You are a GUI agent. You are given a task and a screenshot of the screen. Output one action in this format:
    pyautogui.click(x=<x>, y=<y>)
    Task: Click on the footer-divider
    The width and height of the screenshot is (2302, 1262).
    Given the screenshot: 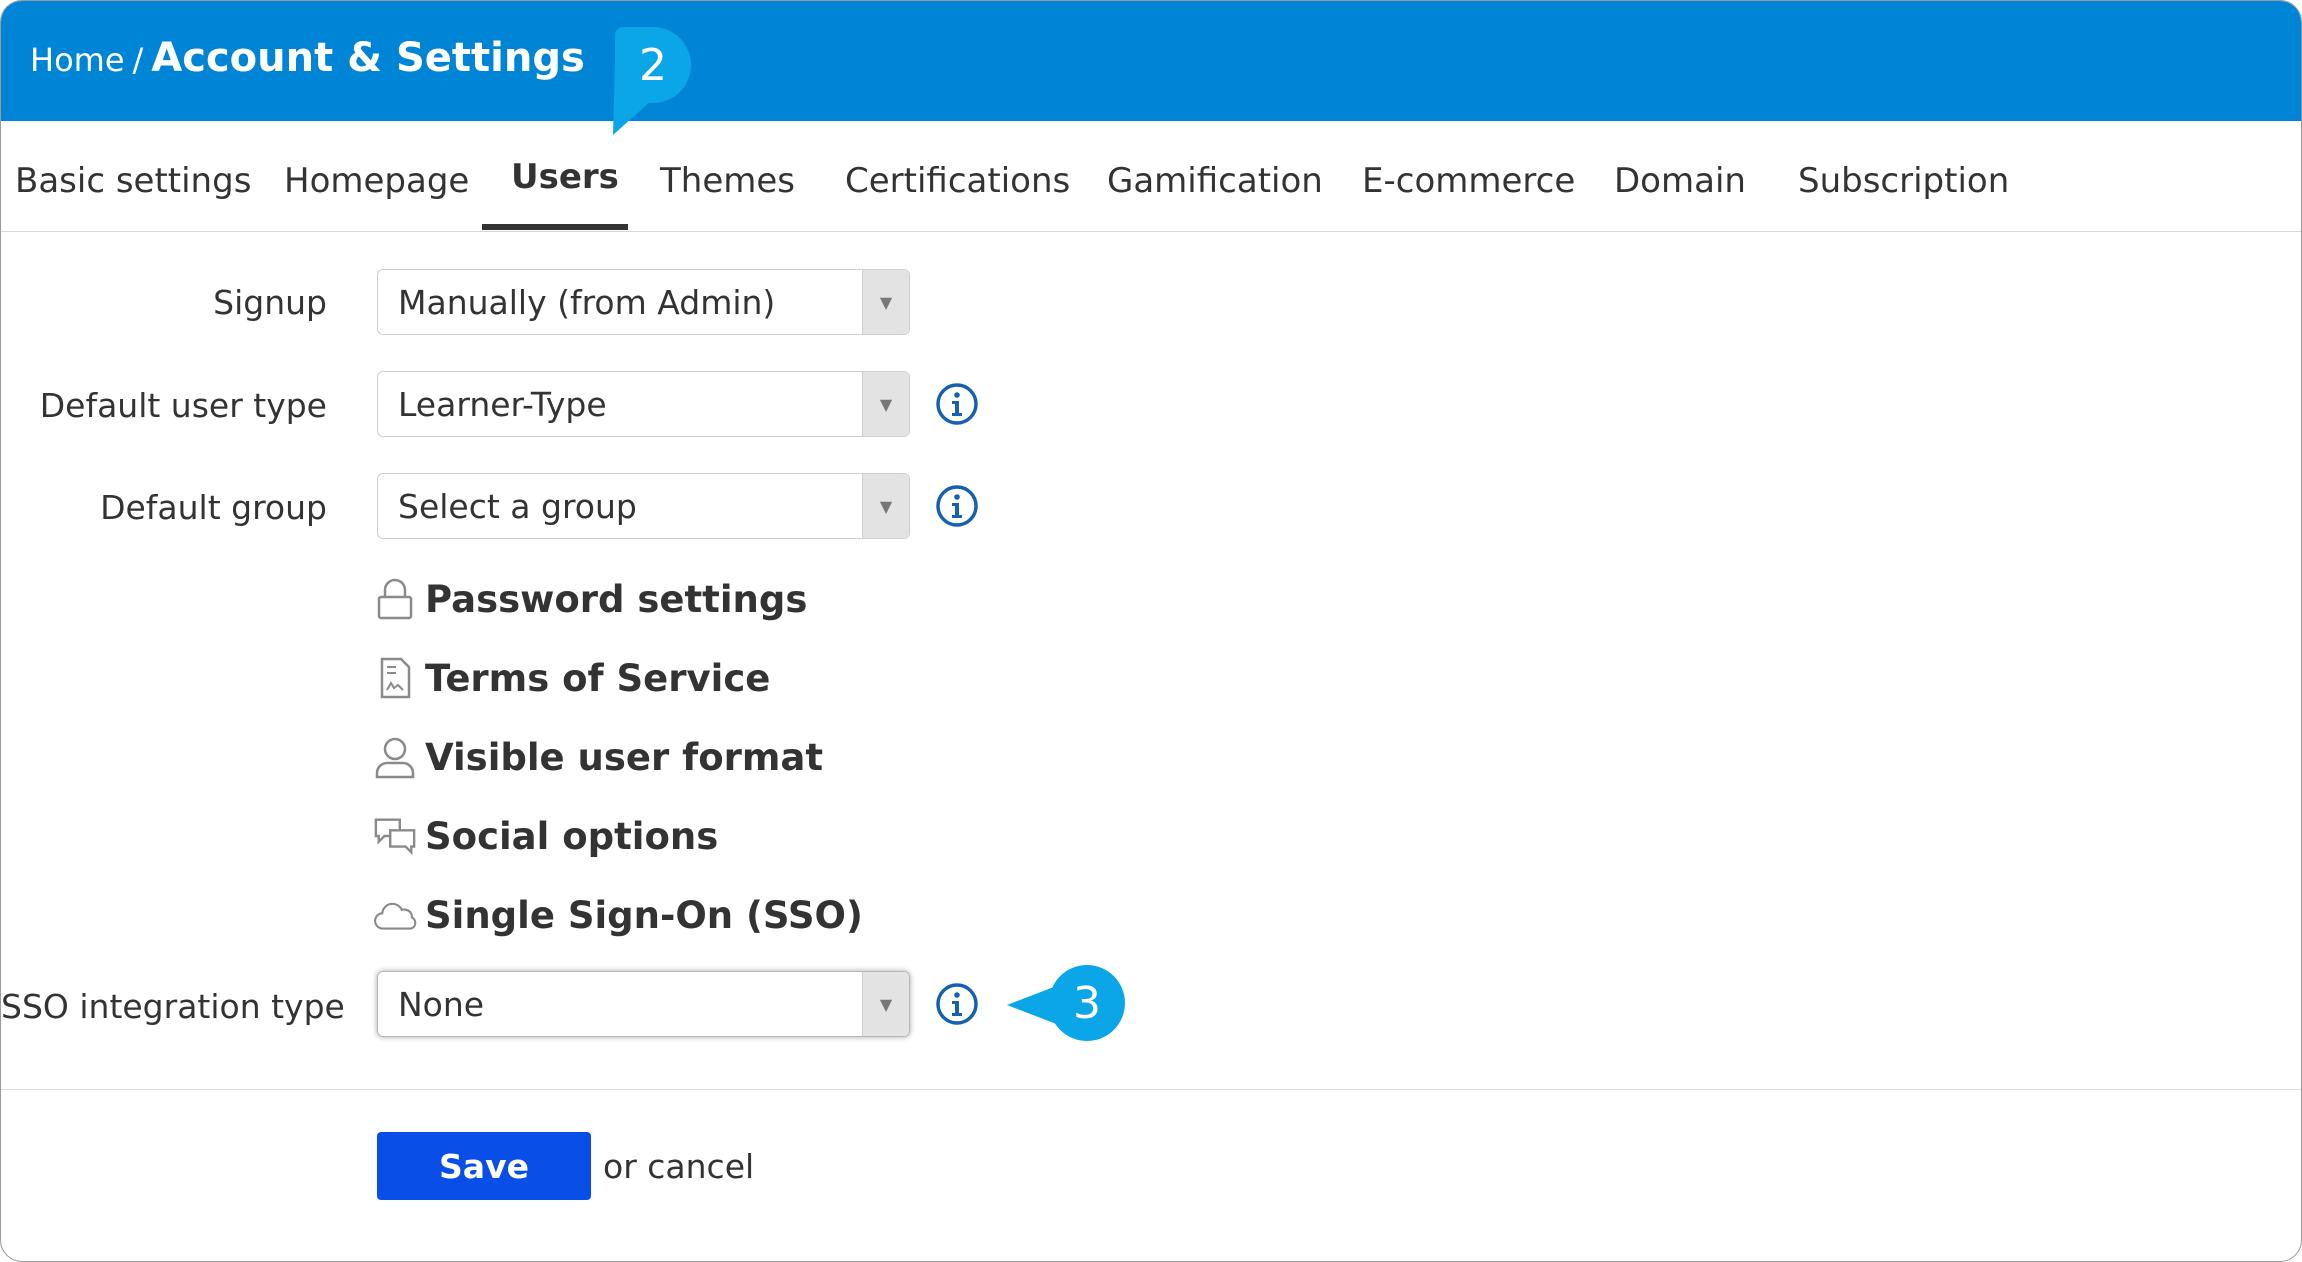 What is the action you would take?
    pyautogui.click(x=1151, y=1089)
    